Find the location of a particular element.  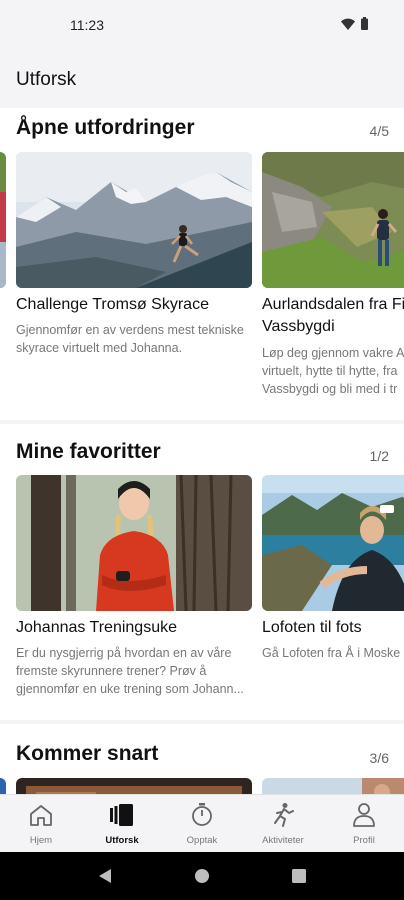

lofoten-selfie-image is located at coordinates (333, 543).